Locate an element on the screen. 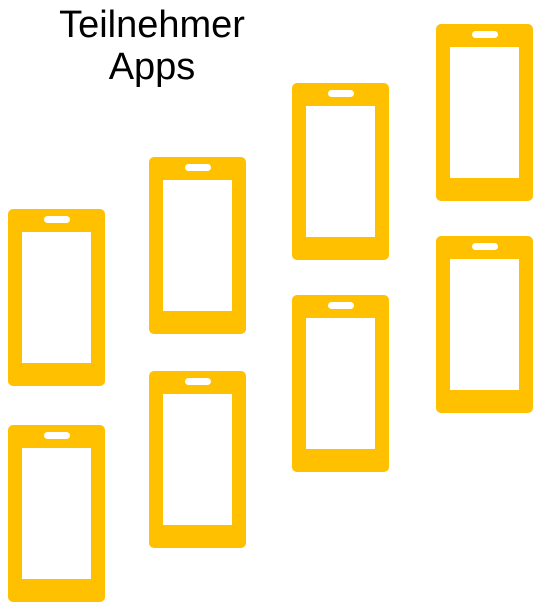  title-line-2: Apps is located at coordinates (152, 67).